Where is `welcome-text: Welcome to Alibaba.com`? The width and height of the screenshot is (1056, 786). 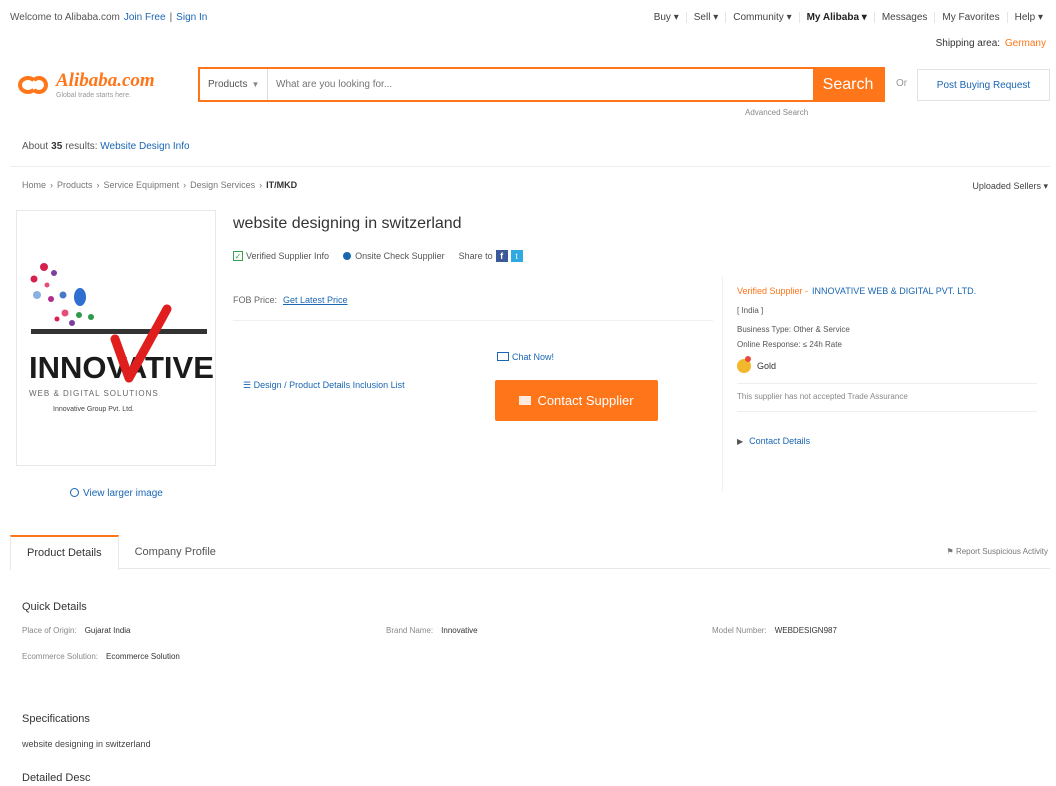
welcome-text: Welcome to Alibaba.com is located at coordinates (65, 17).